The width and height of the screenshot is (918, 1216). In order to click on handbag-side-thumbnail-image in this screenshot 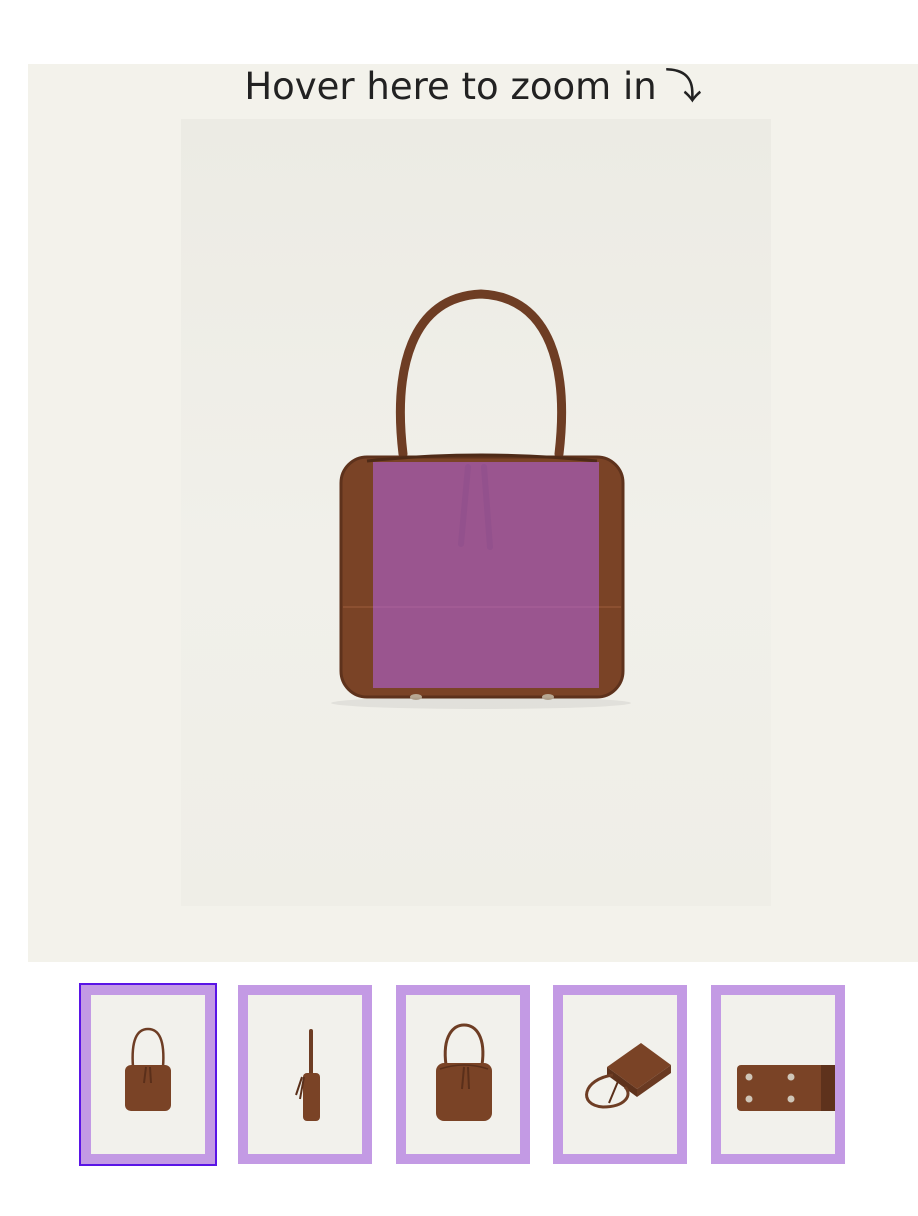, I will do `click(307, 1075)`.